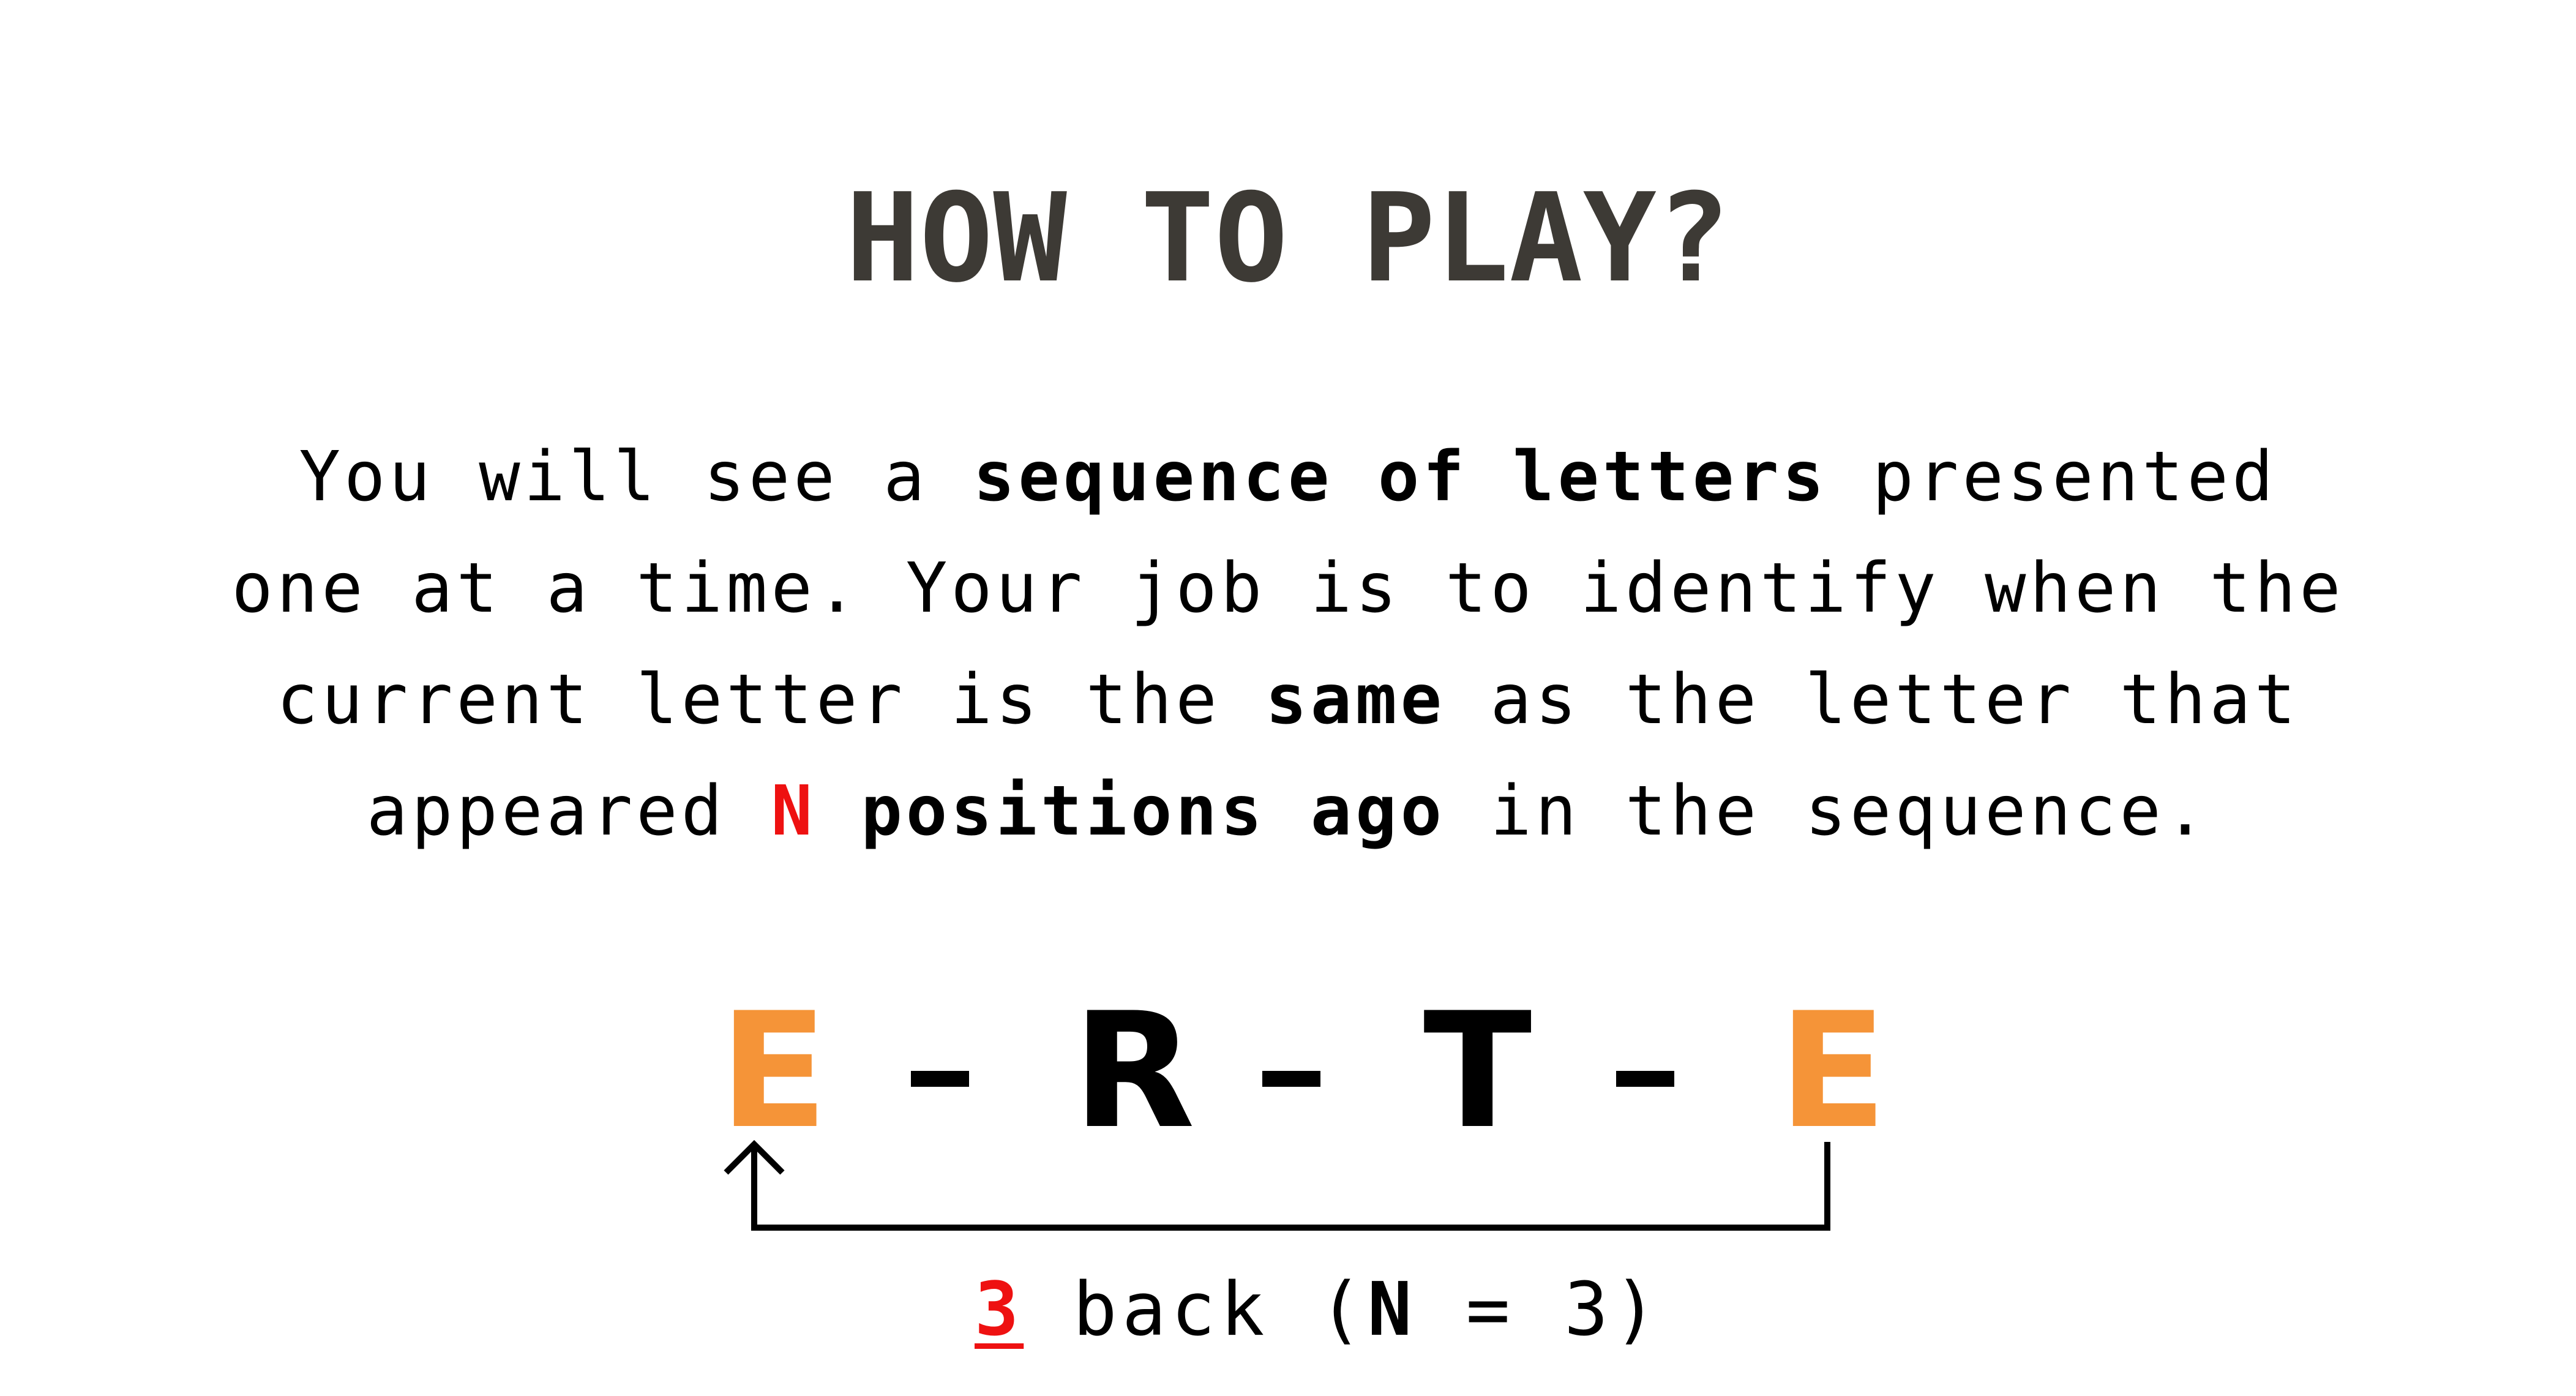 The height and width of the screenshot is (1396, 2576). I want to click on caption: 3 back (N = 3), so click(1319, 1310).